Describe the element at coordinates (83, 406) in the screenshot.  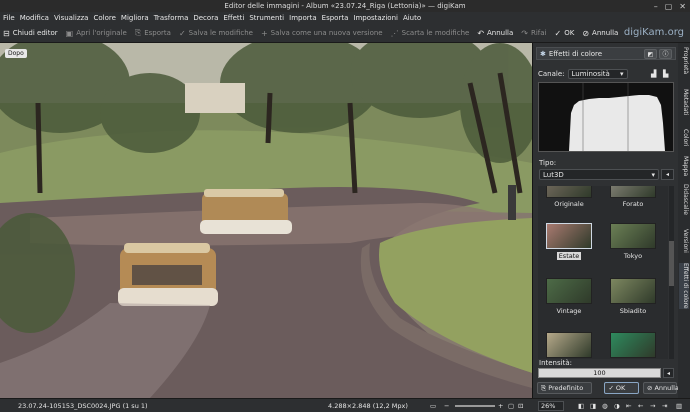
I see `status-filename: 23.07.24-105153_DSC0024.JPG (1 su 1)` at that location.